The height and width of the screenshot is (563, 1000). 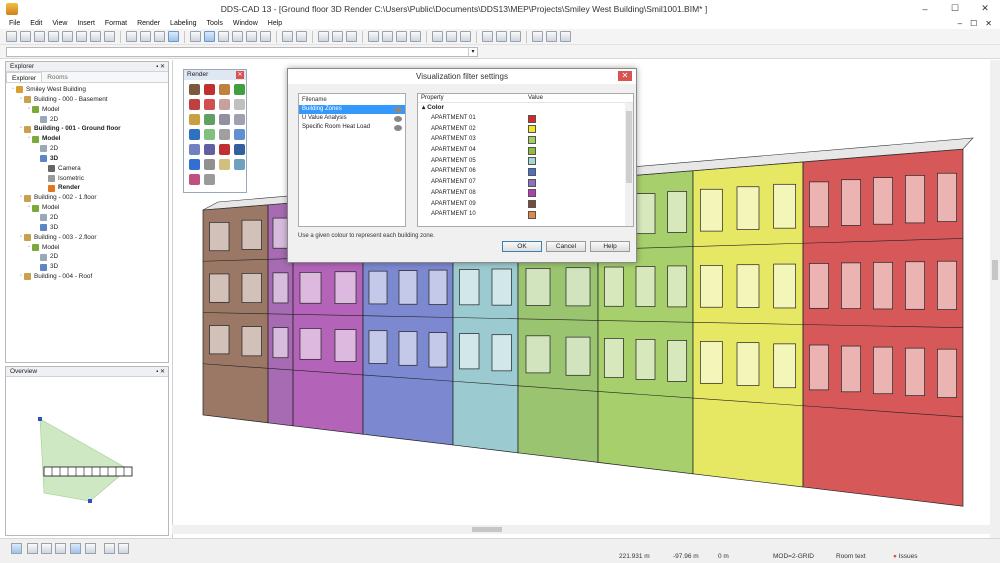 What do you see at coordinates (159, 36) in the screenshot?
I see `pan-icon` at bounding box center [159, 36].